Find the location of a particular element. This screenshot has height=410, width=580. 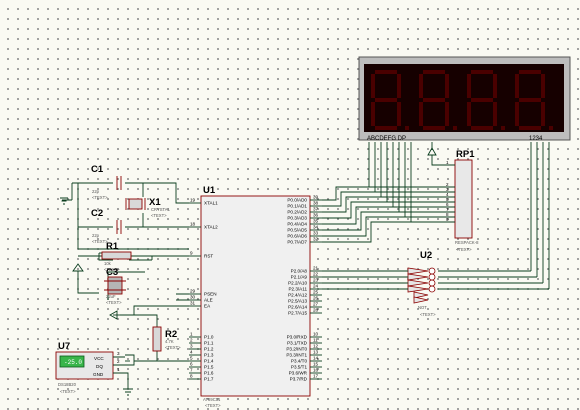

capacitor-c1: C1 22p <TEXT> is located at coordinates (106, 182).